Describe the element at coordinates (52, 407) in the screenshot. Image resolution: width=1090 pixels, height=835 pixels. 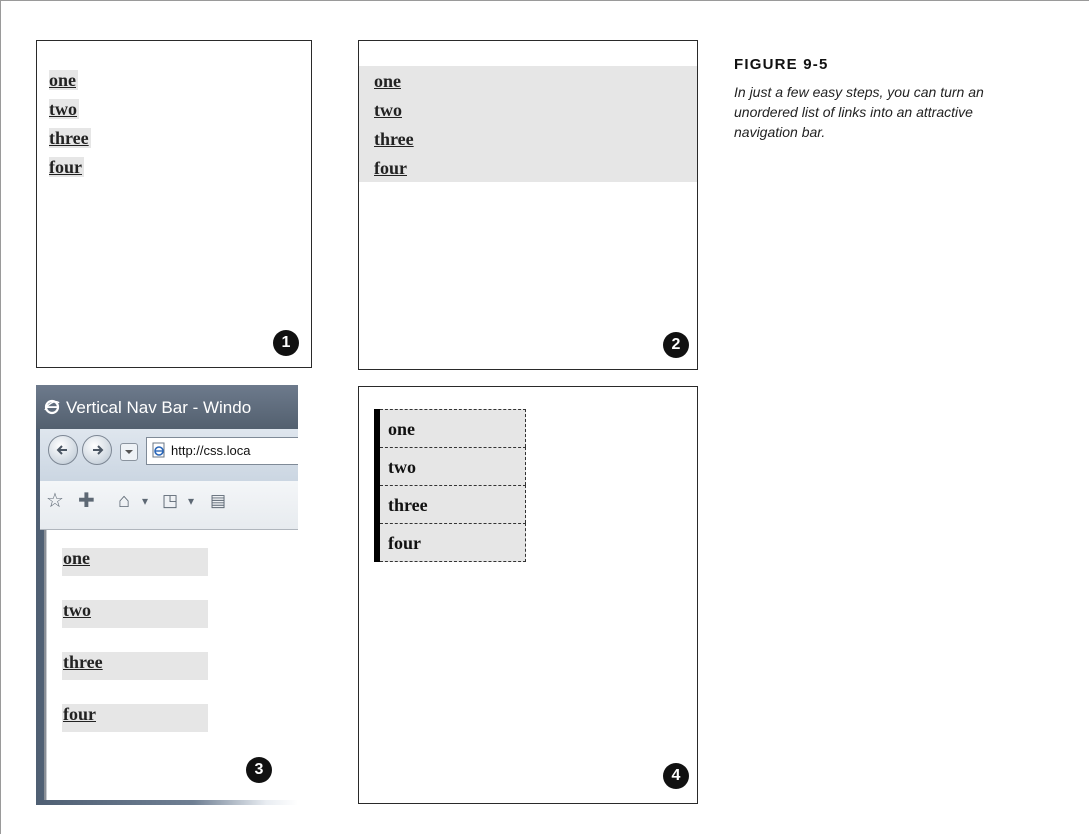
I see `ie-logo-icon` at that location.